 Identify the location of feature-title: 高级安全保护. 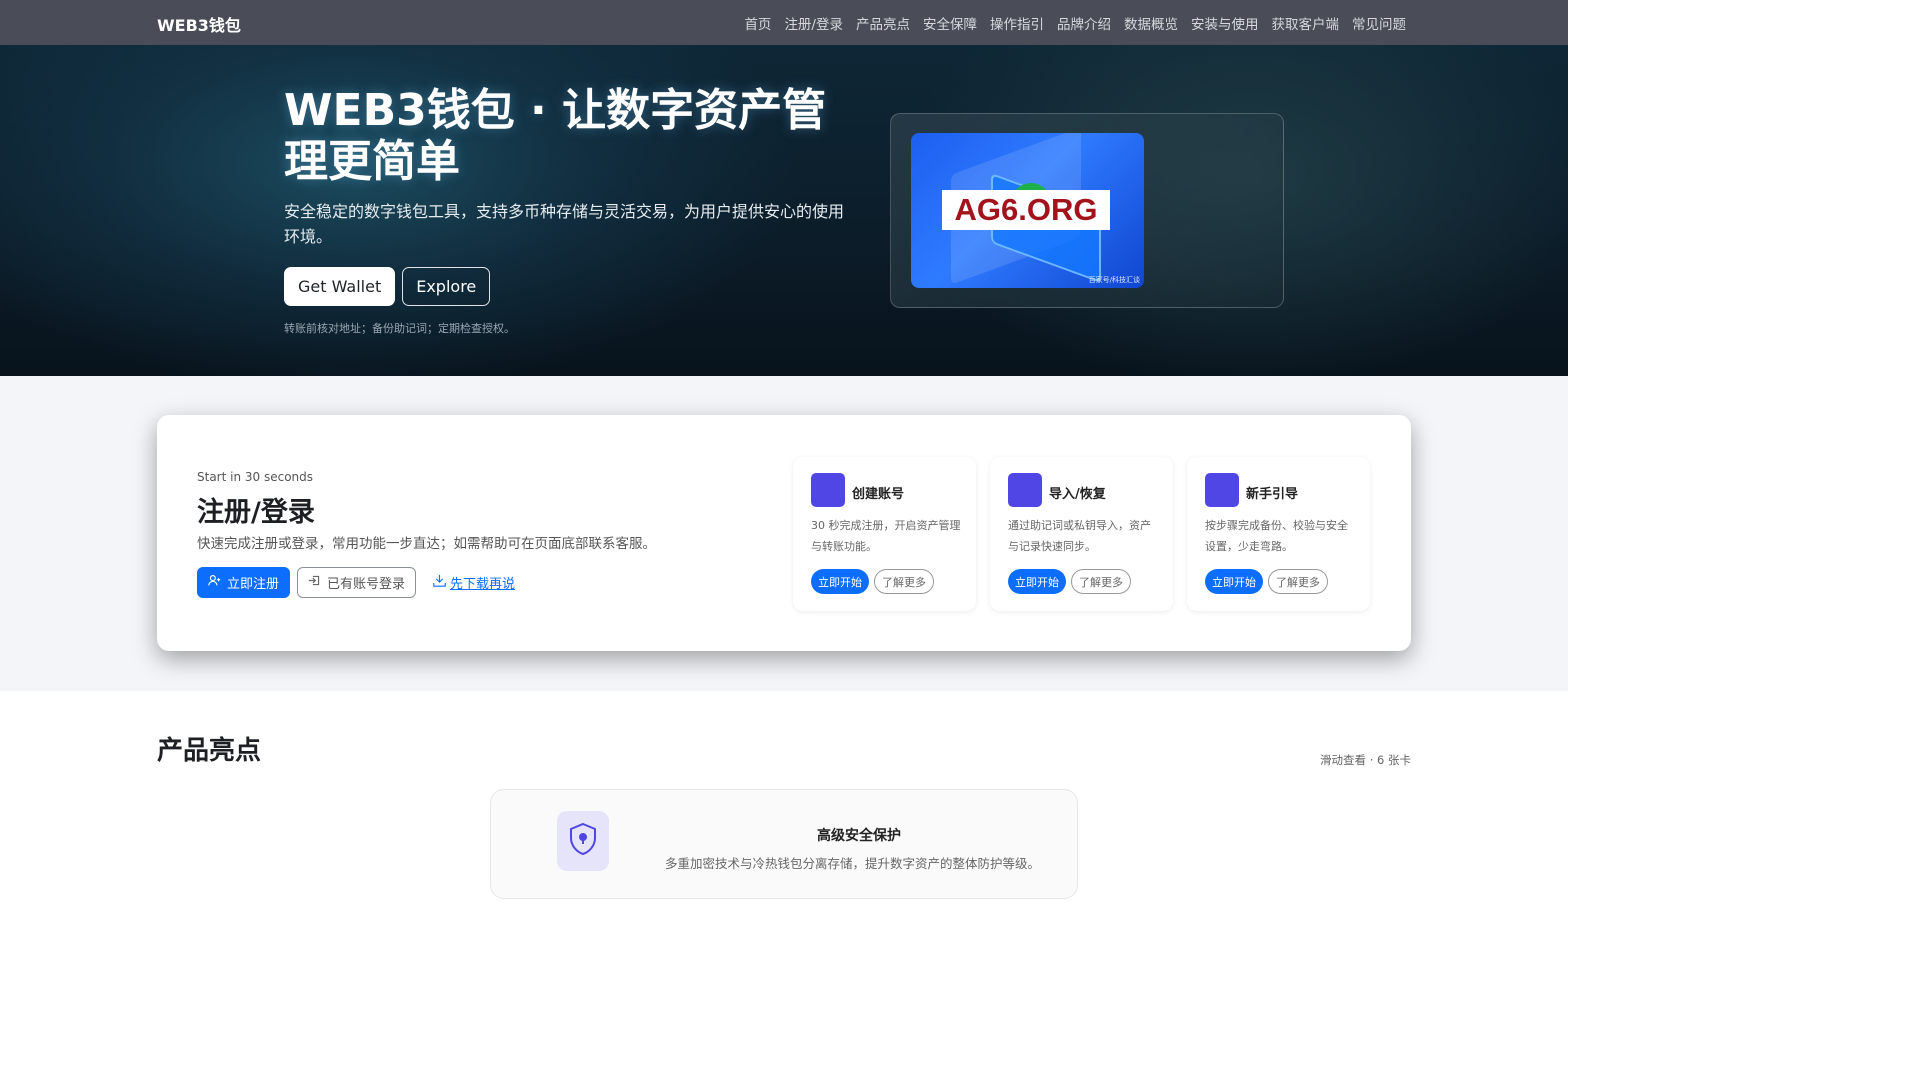
(859, 836).